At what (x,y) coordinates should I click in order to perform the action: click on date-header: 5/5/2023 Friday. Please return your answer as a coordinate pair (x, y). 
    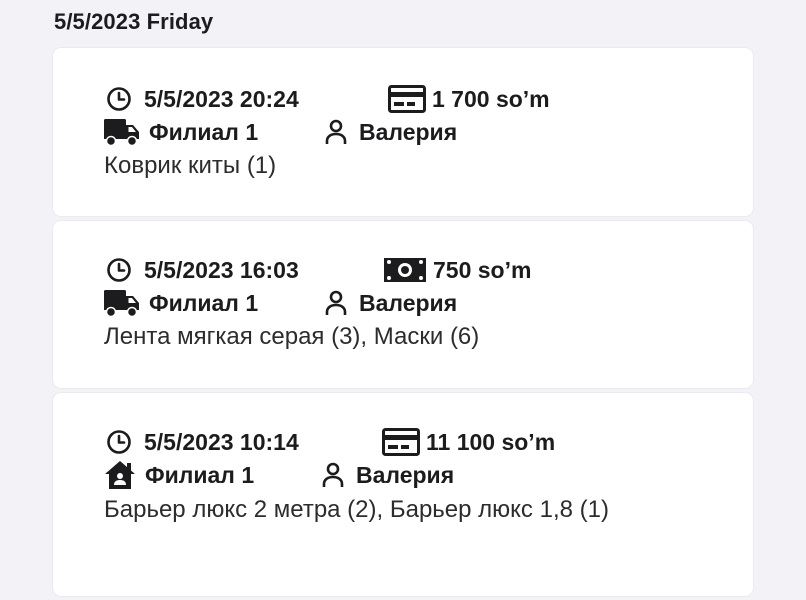
    Looking at the image, I should click on (134, 21).